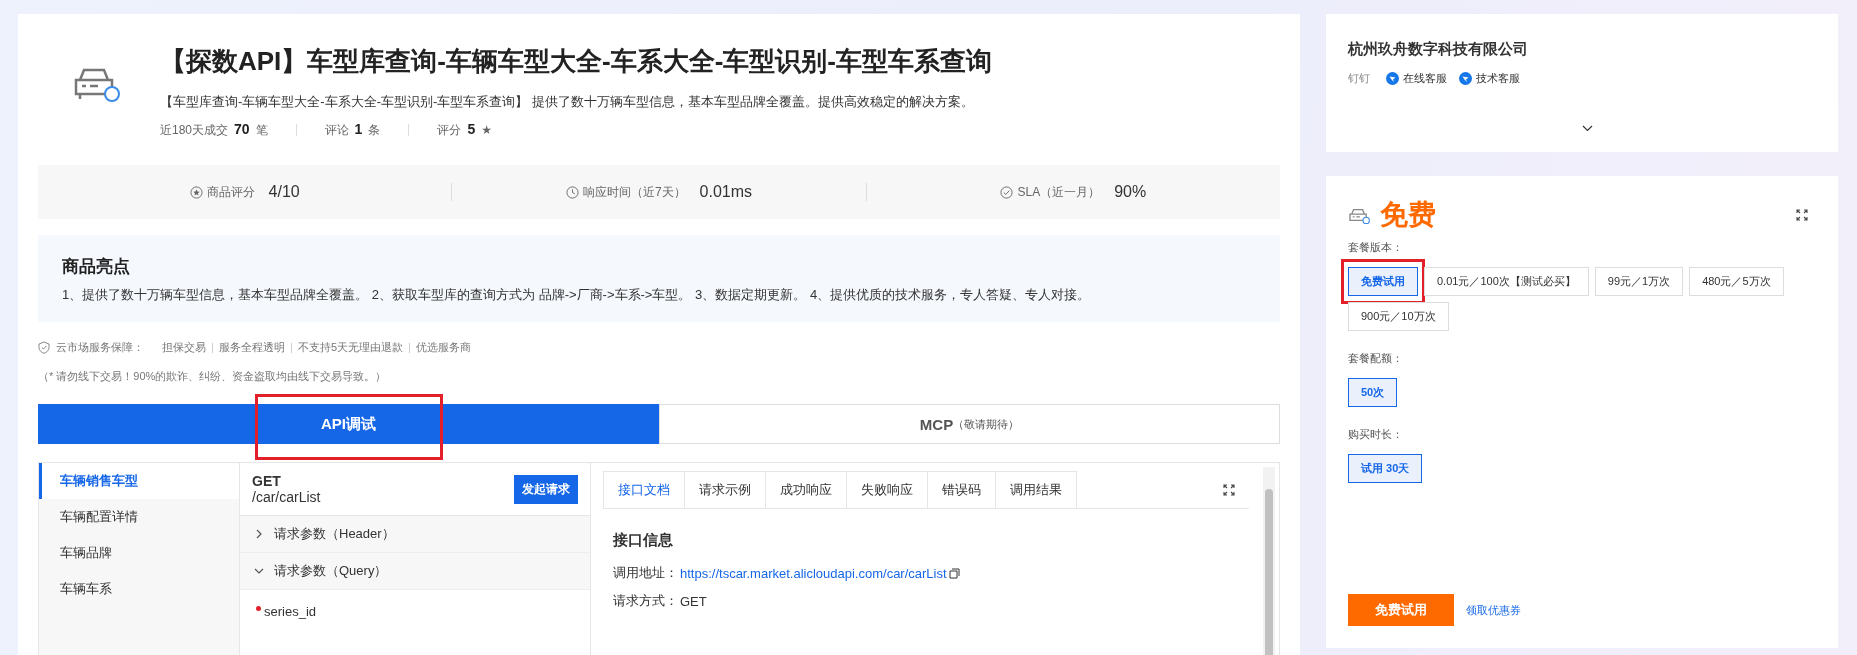 The width and height of the screenshot is (1857, 655). What do you see at coordinates (644, 489) in the screenshot?
I see `doc-tab: 接口文档` at bounding box center [644, 489].